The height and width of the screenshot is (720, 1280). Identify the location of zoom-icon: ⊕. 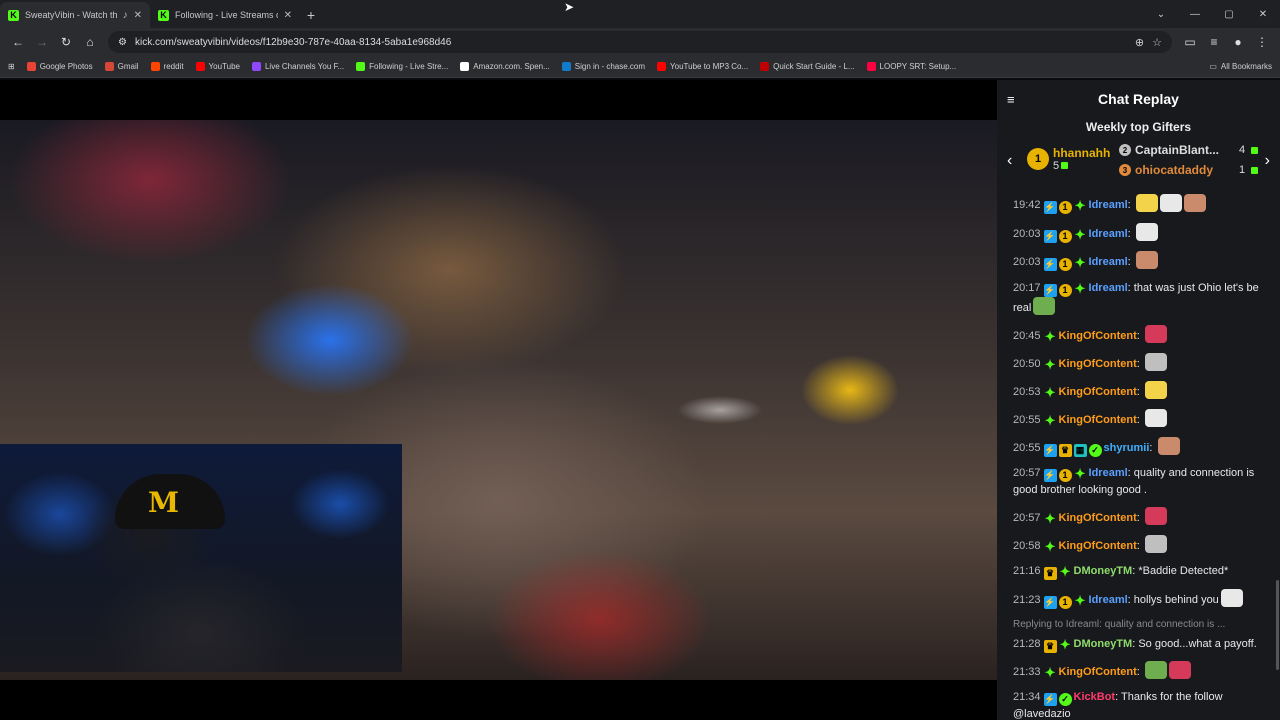
(1139, 42).